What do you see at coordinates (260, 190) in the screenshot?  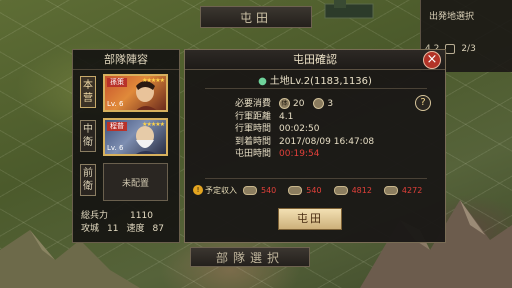 I see `resource-wood: 540` at bounding box center [260, 190].